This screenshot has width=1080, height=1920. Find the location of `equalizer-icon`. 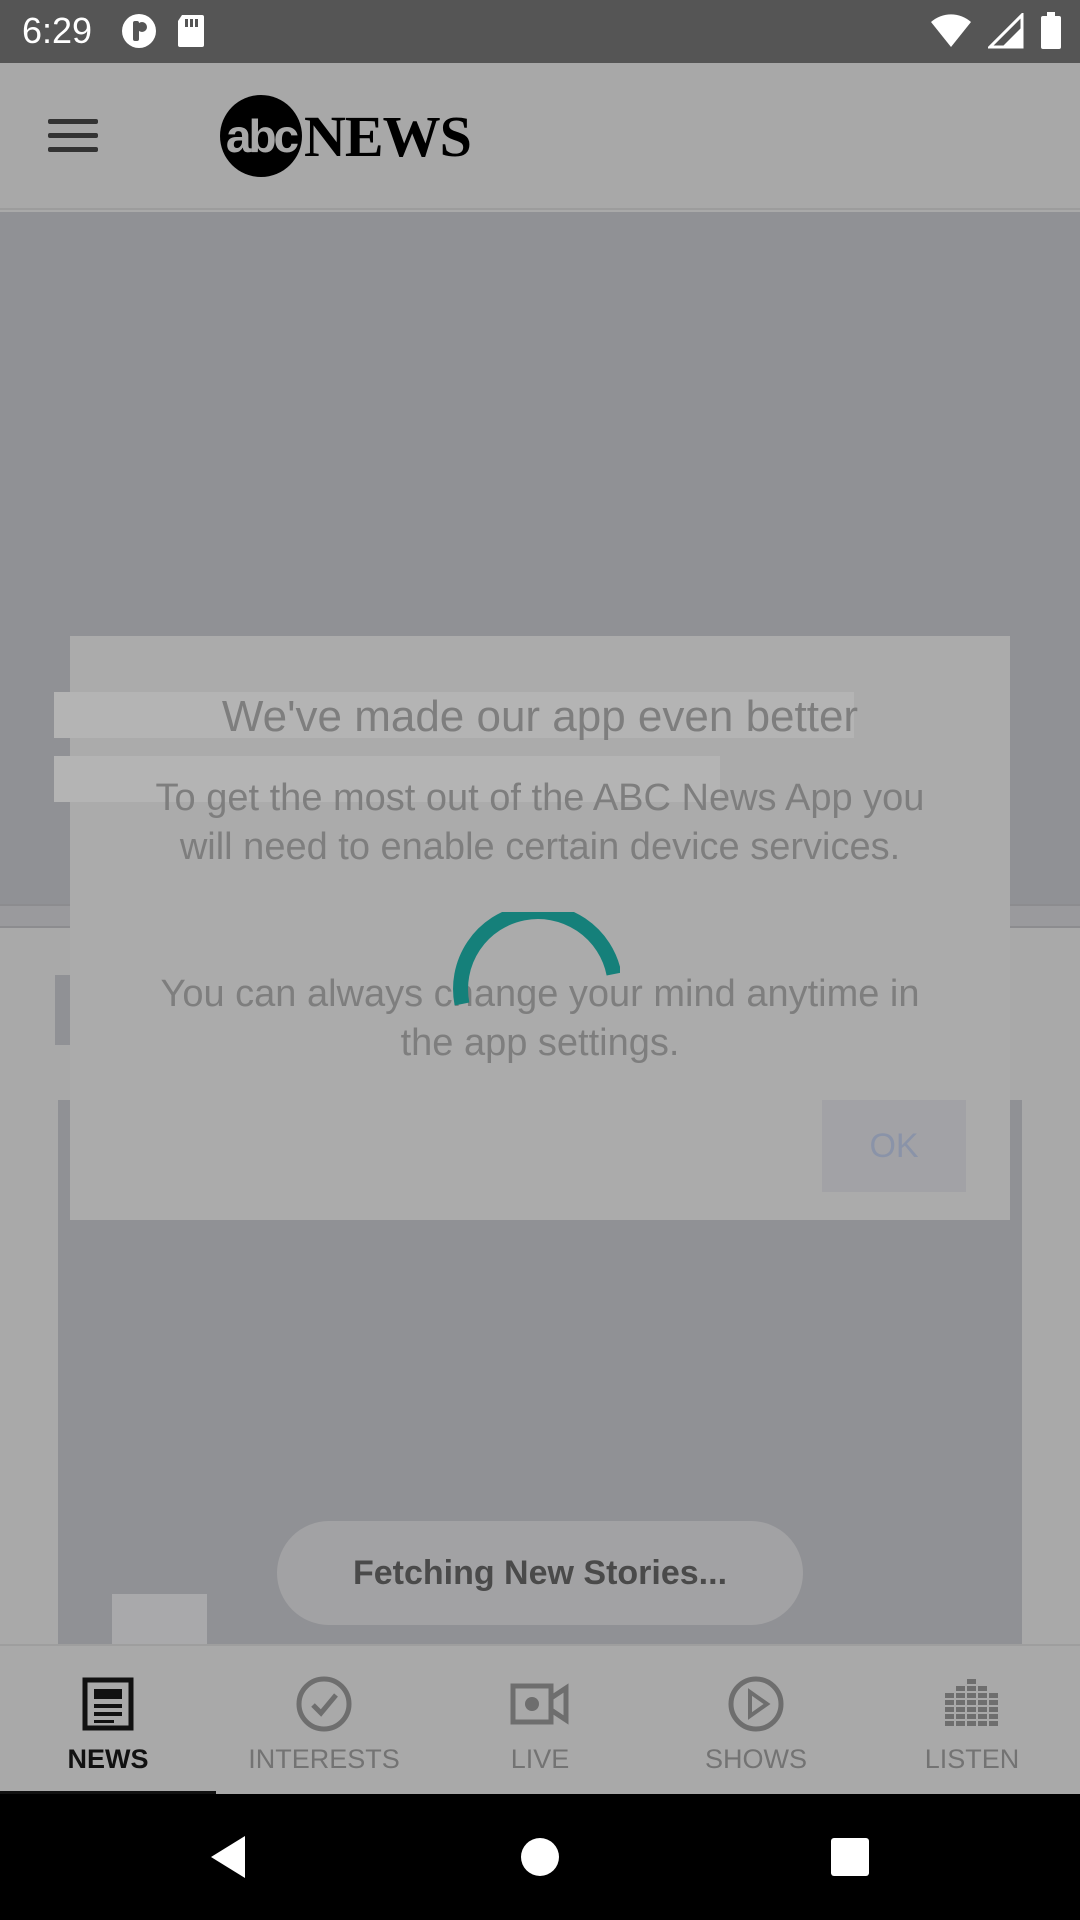

equalizer-icon is located at coordinates (972, 1704).